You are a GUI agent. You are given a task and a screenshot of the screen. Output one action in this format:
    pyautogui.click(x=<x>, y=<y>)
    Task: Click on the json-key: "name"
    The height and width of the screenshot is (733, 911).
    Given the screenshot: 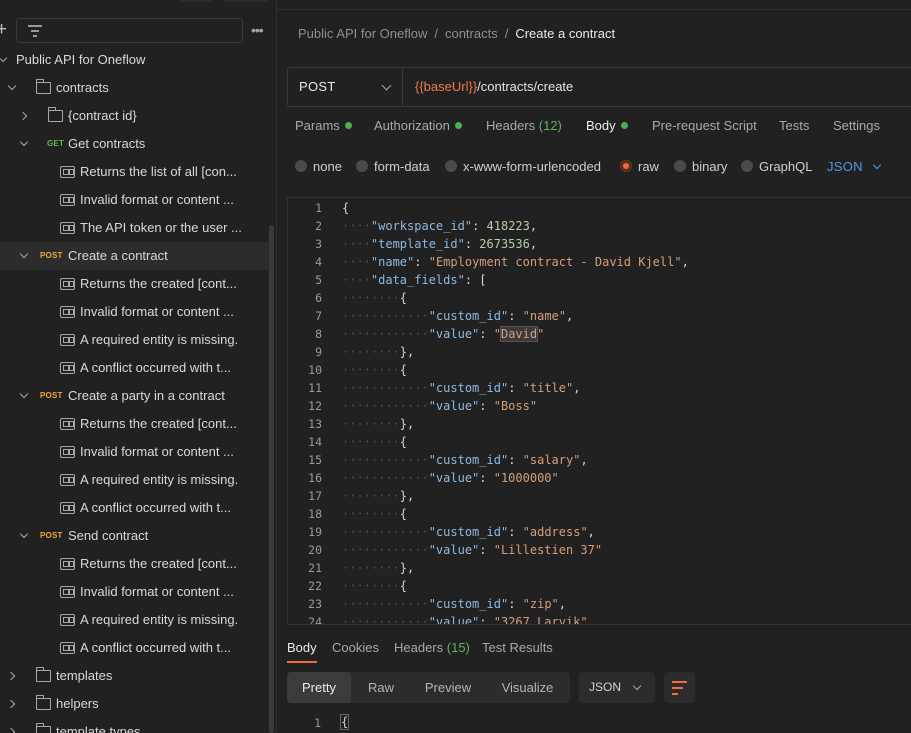 What is the action you would take?
    pyautogui.click(x=392, y=262)
    